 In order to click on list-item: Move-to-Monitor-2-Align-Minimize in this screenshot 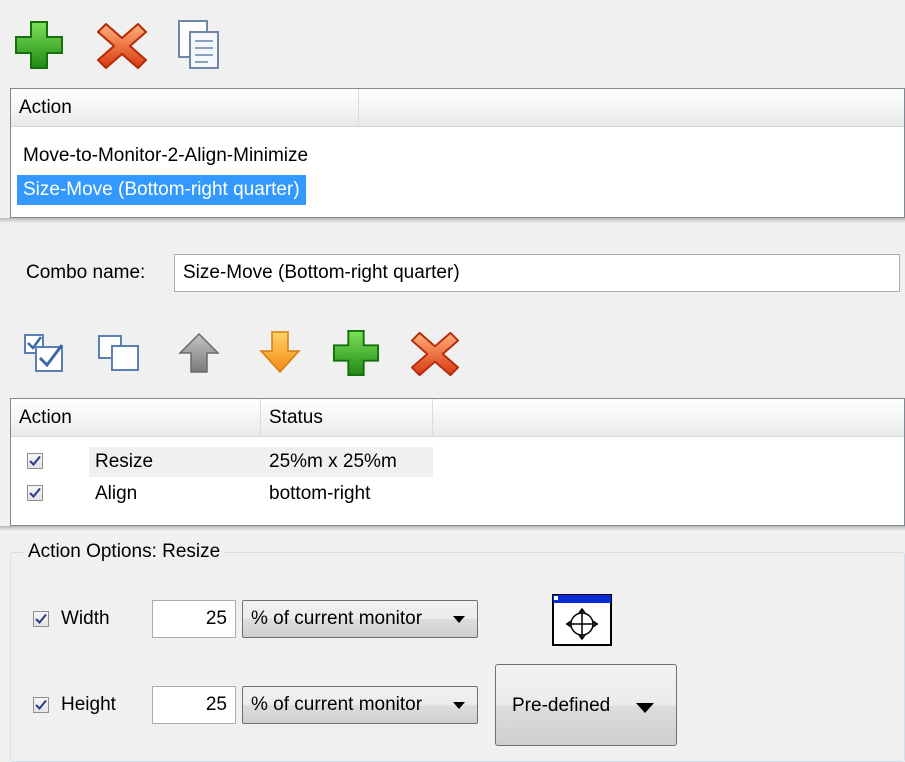, I will do `click(165, 156)`.